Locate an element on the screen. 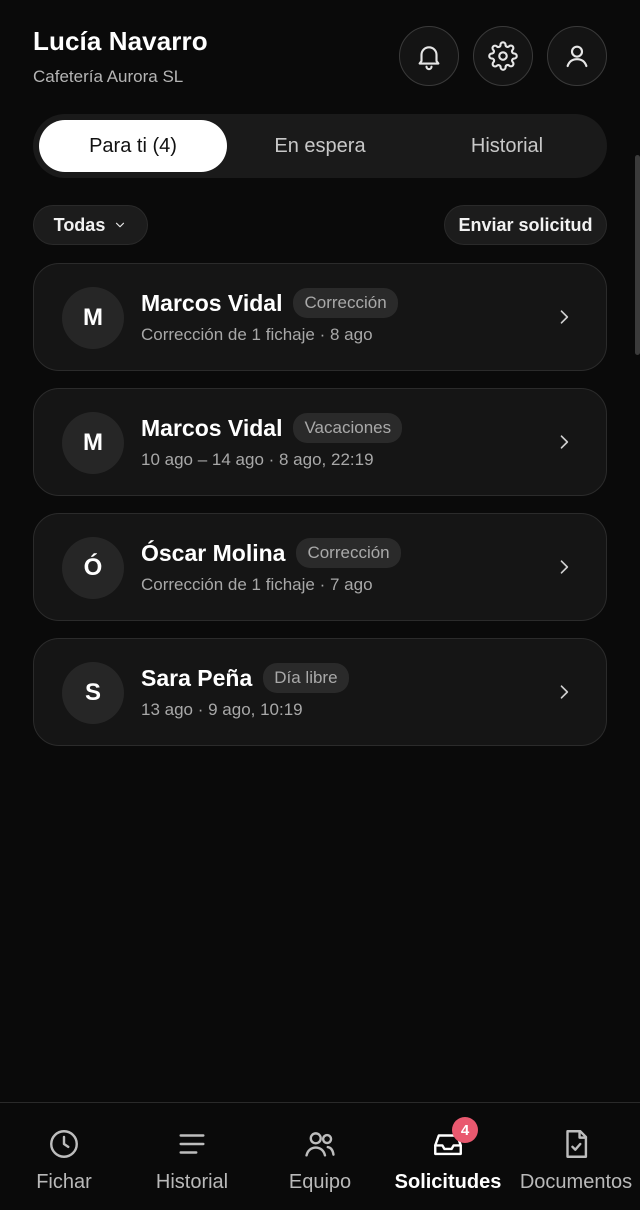 This screenshot has width=640, height=1210. request-title: Marcos Vidal Vacaciones is located at coordinates (272, 428).